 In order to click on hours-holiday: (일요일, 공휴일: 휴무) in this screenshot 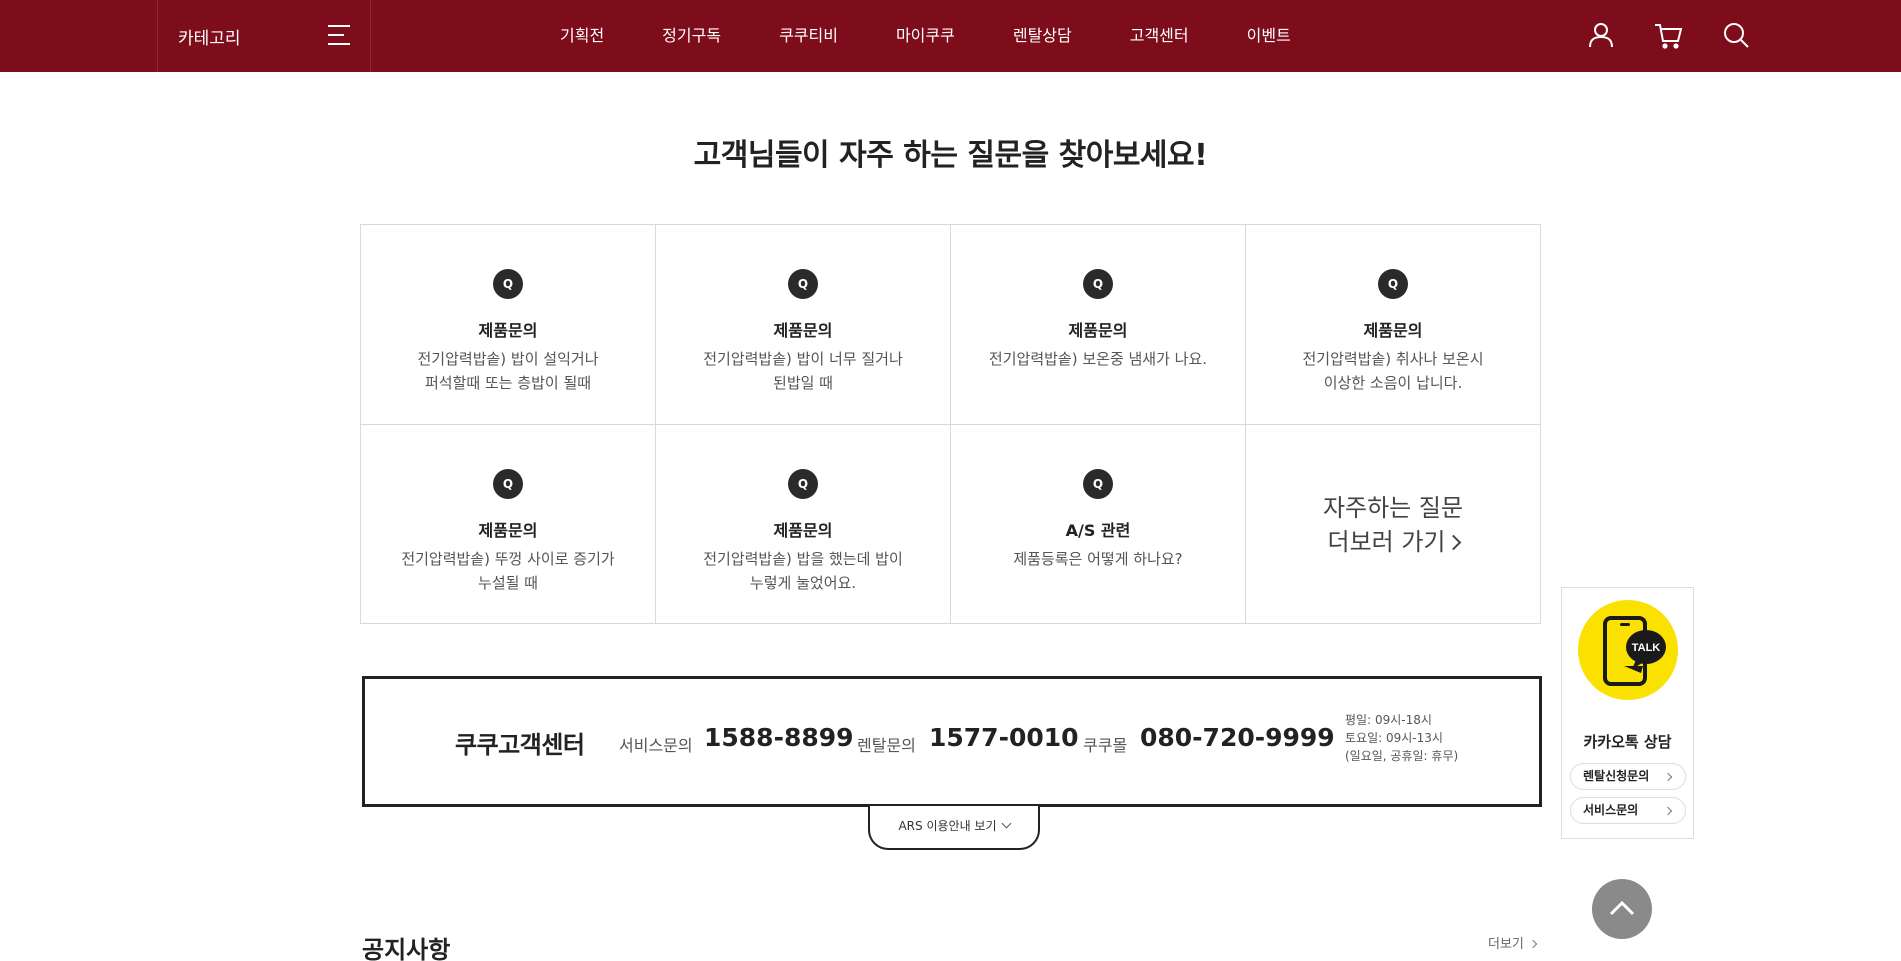, I will do `click(1402, 756)`.